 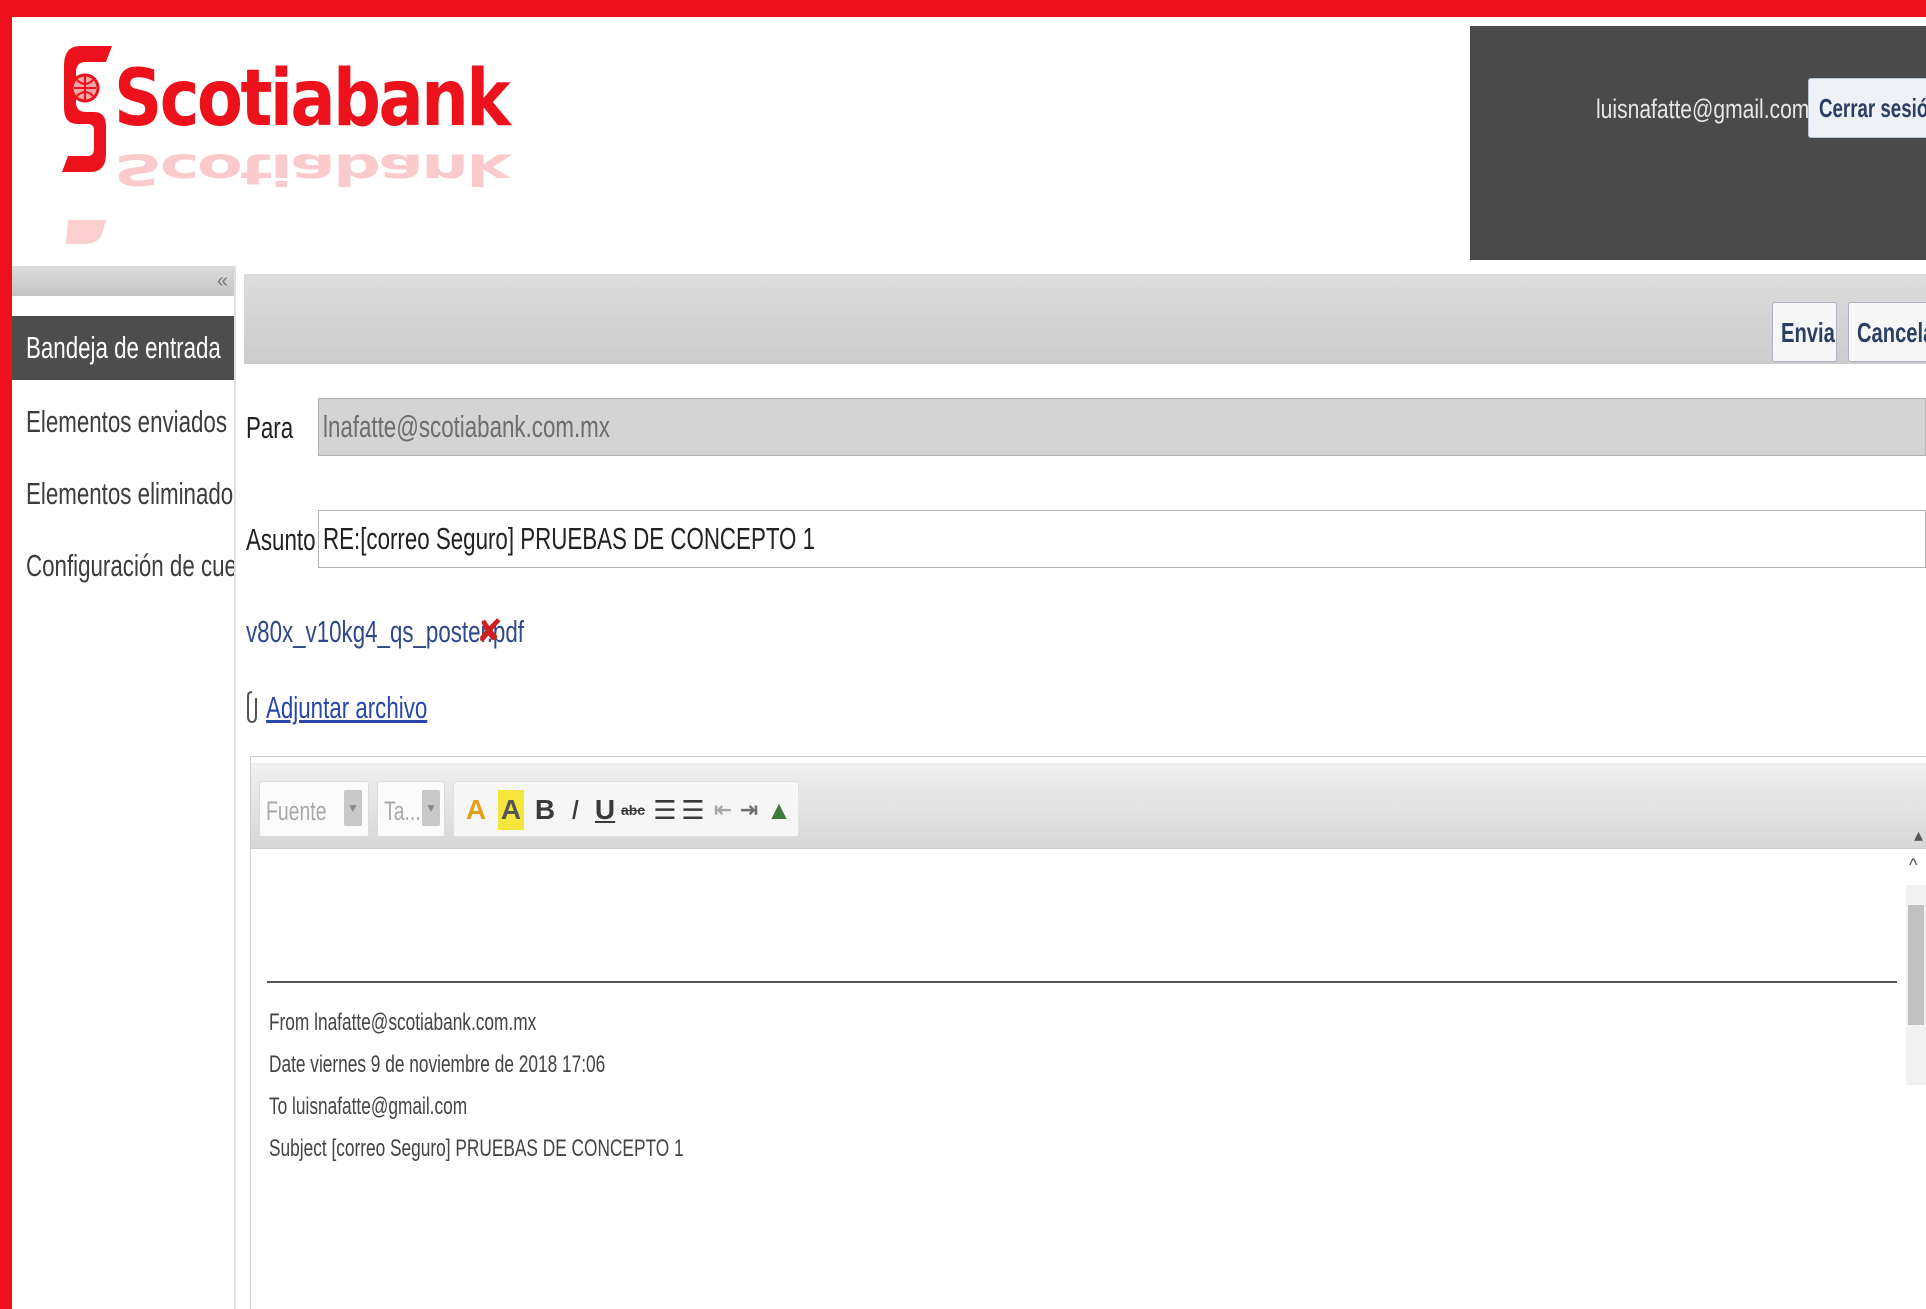 I want to click on subject-field: RE:[correo Seguro] PRUEBAS DE CONCEPTO 1, so click(x=1122, y=539).